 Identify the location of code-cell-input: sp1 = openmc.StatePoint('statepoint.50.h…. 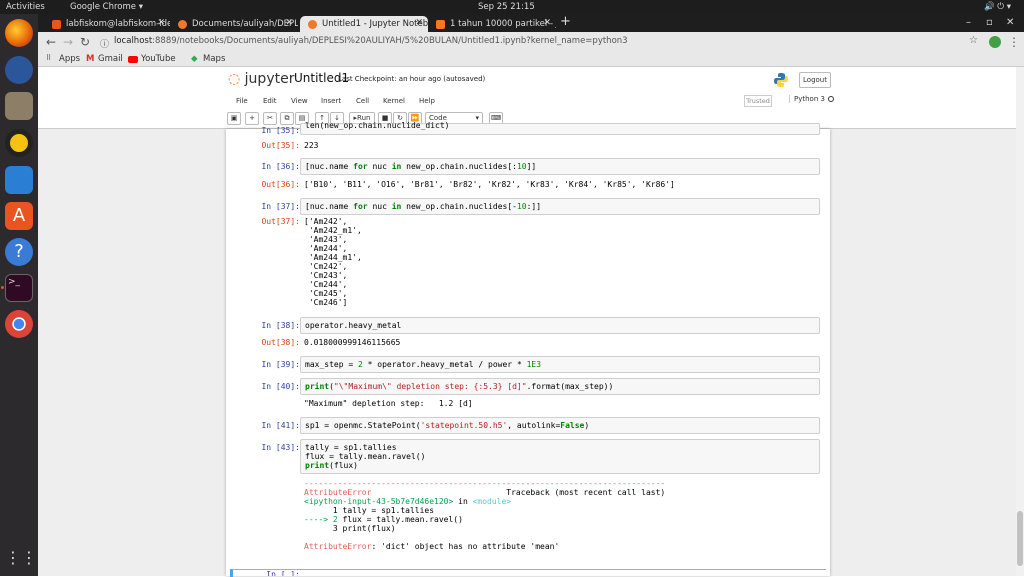
(560, 425).